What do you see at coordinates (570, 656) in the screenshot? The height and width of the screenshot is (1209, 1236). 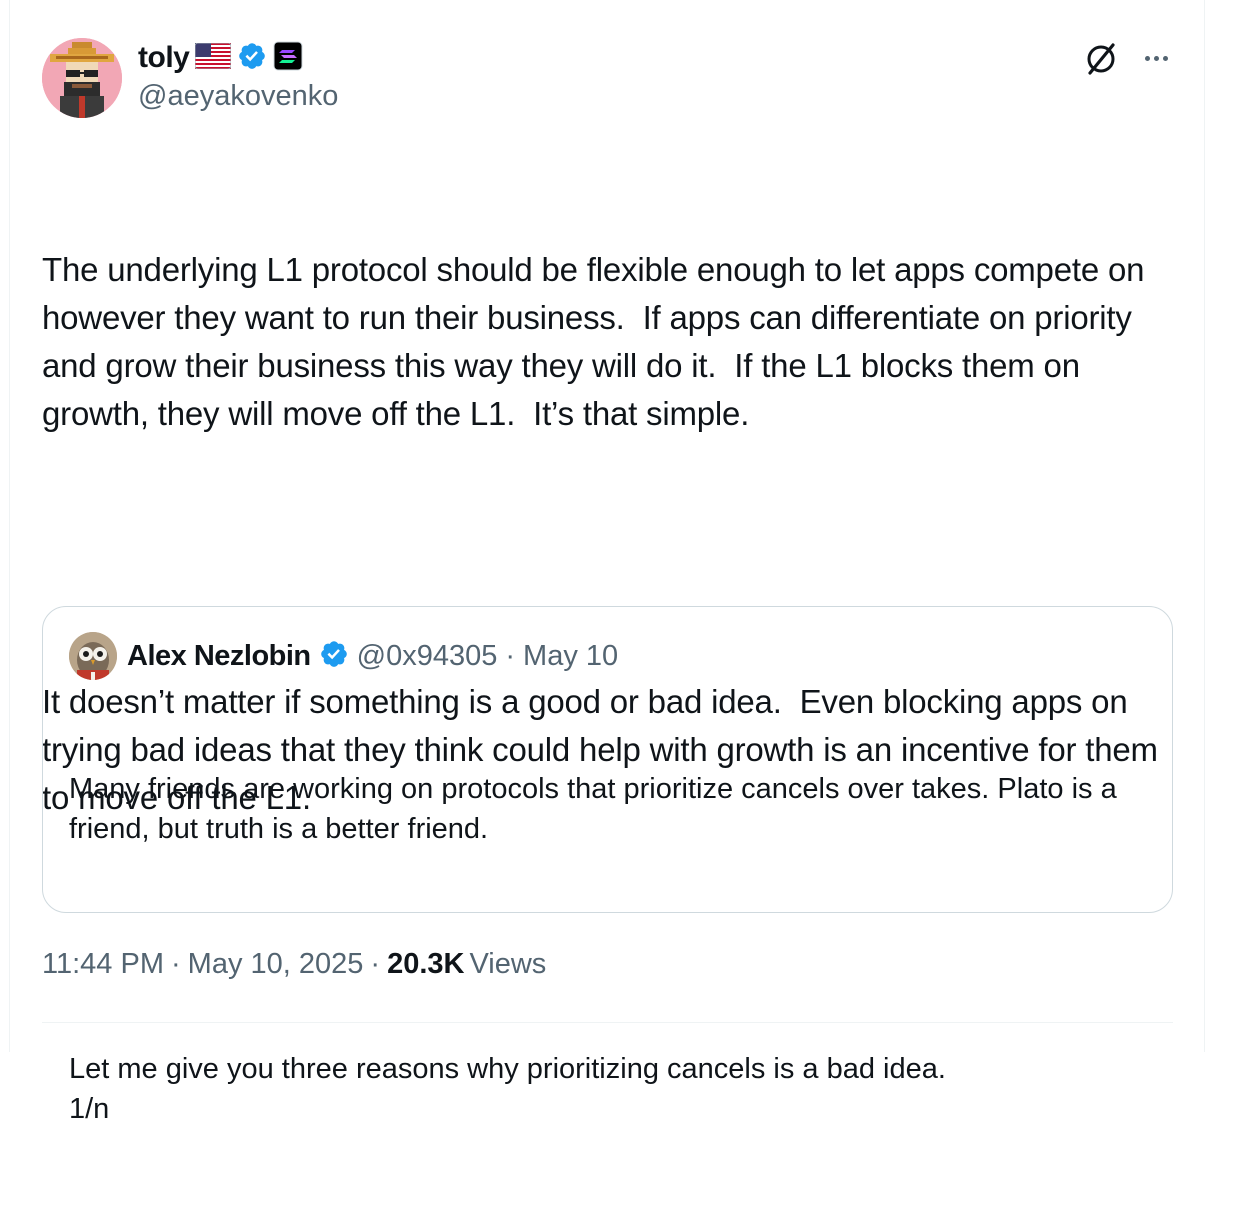 I see `quoted-post-date: May 10` at bounding box center [570, 656].